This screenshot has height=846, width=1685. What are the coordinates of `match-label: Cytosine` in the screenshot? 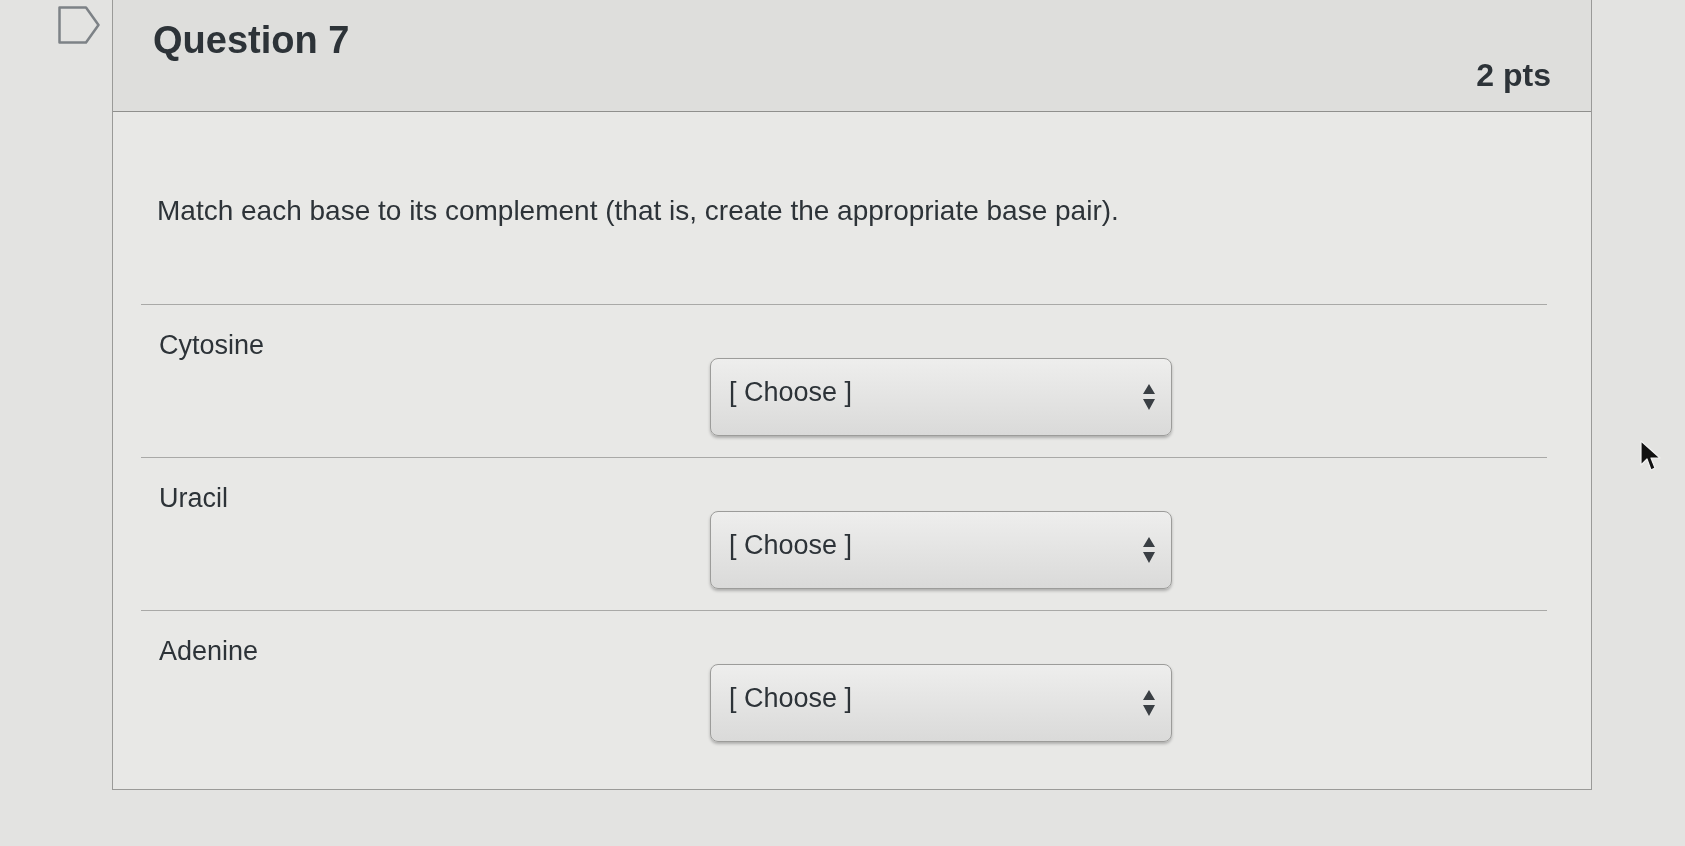 It's located at (212, 345).